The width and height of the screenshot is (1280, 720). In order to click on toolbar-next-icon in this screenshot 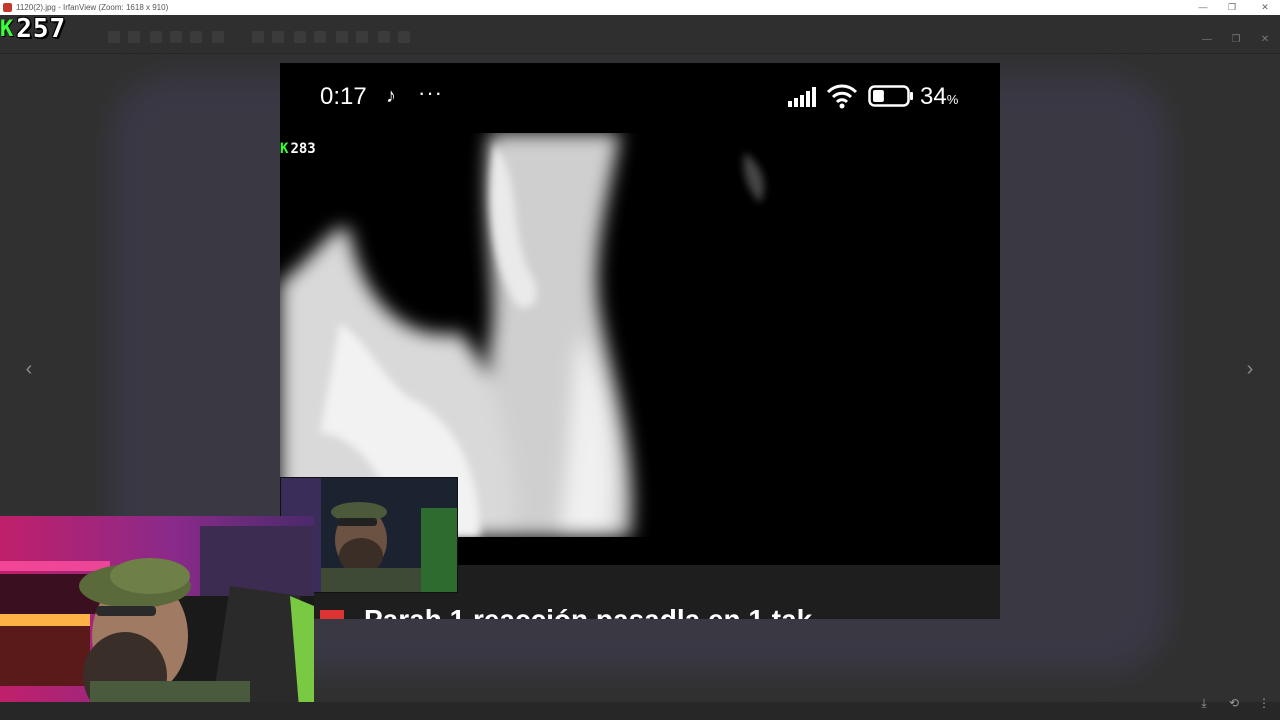, I will do `click(320, 37)`.